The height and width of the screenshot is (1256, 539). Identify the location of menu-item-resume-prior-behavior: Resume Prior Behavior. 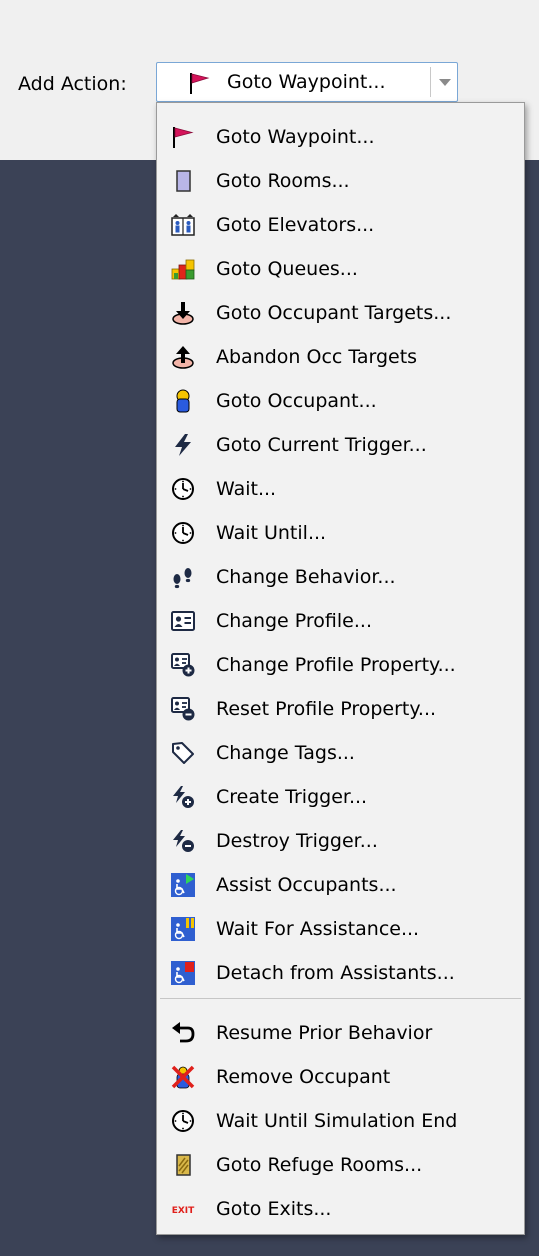
(340, 1033).